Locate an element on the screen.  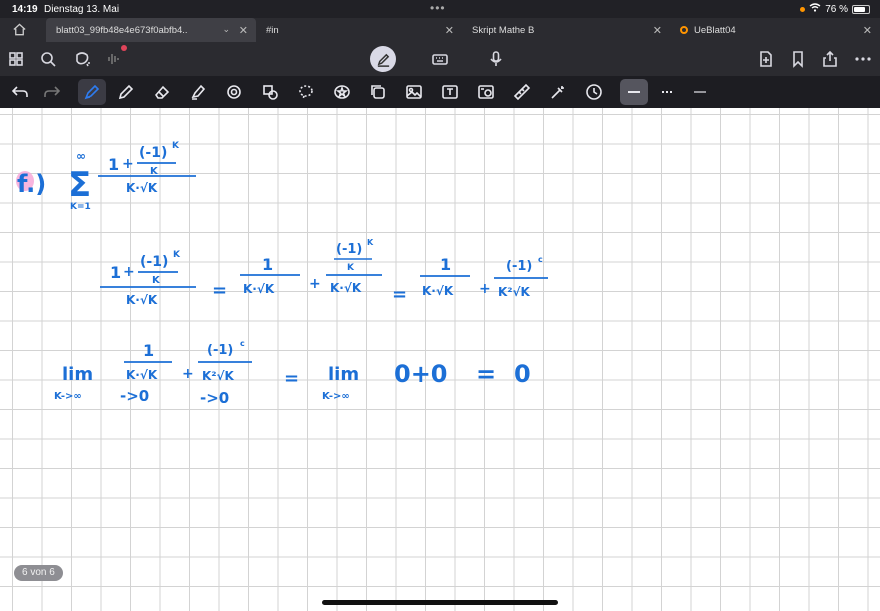
bookmark-icon is located at coordinates (798, 59).